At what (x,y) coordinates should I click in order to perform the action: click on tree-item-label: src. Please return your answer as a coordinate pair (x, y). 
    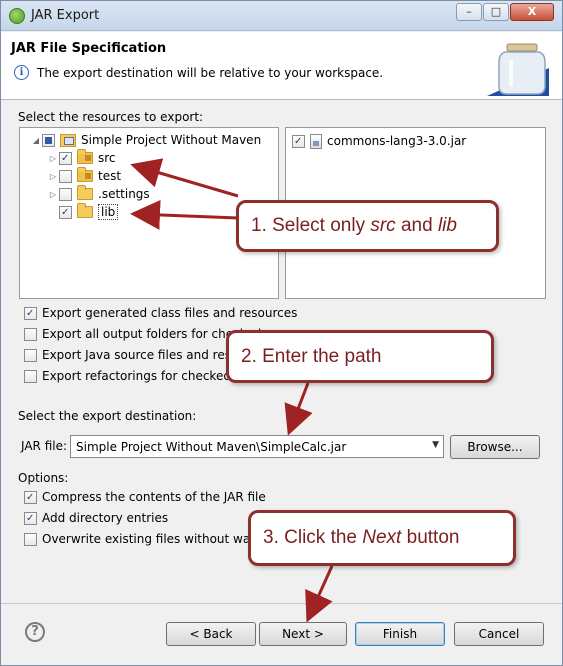
    Looking at the image, I should click on (107, 158).